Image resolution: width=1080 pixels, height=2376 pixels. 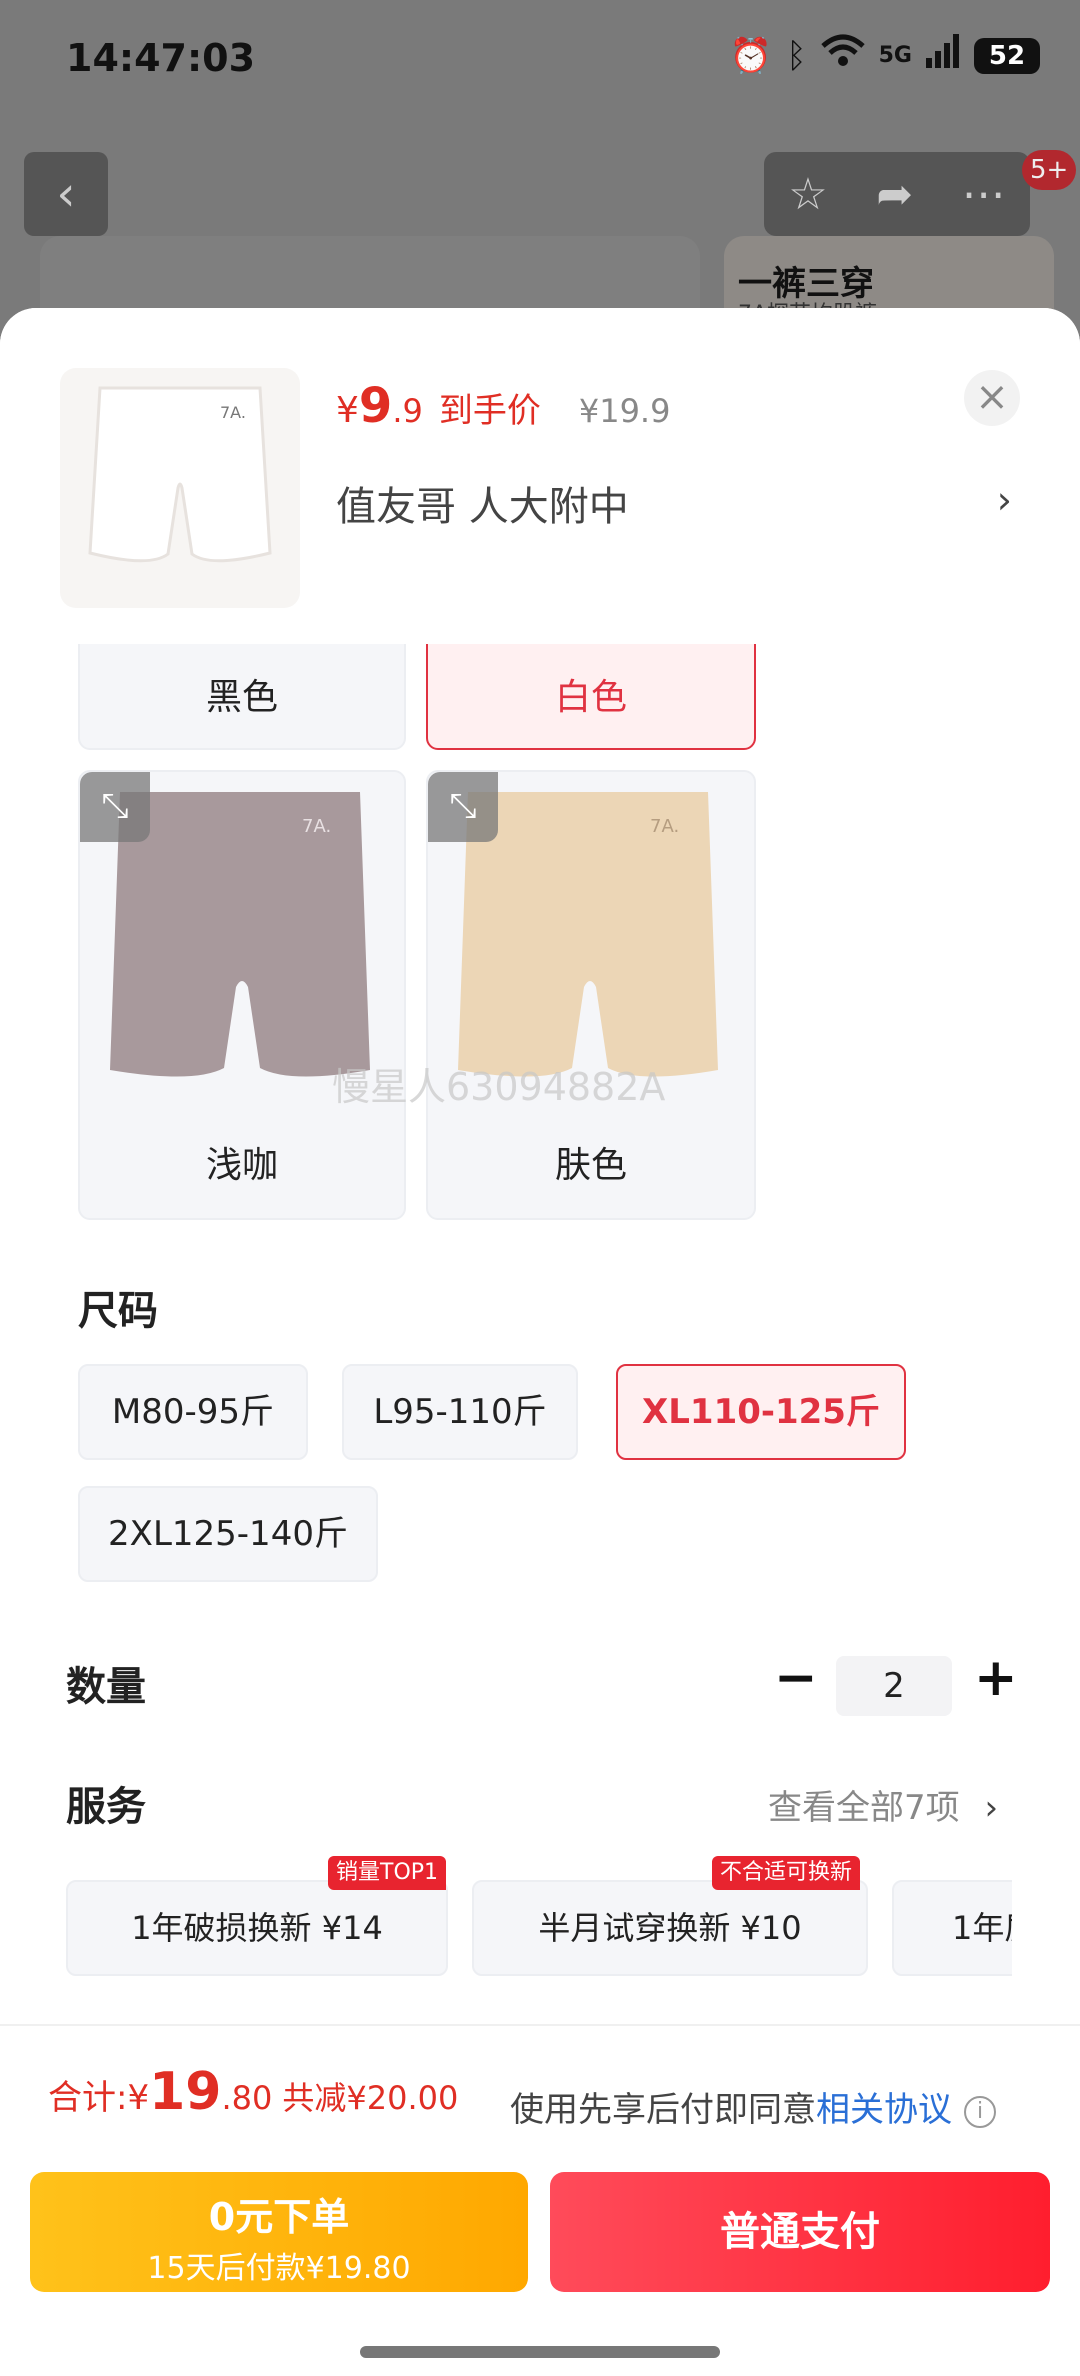 What do you see at coordinates (807, 194) in the screenshot?
I see `star-icon: ☆` at bounding box center [807, 194].